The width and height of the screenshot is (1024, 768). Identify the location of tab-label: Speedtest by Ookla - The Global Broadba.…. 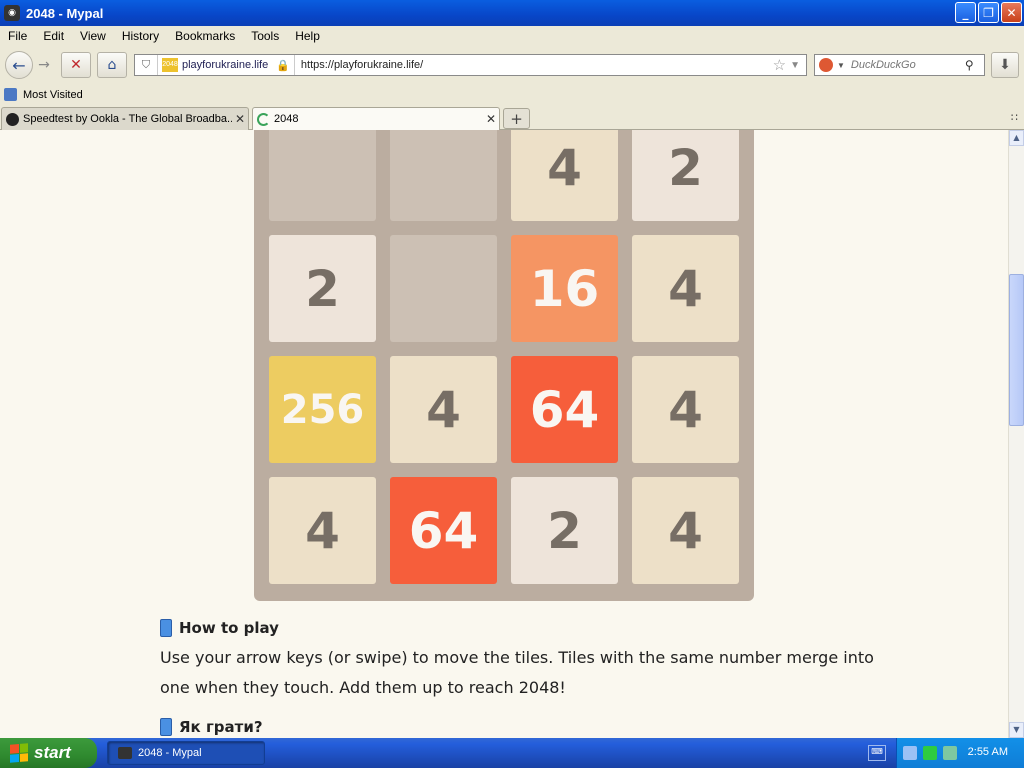
(127, 119).